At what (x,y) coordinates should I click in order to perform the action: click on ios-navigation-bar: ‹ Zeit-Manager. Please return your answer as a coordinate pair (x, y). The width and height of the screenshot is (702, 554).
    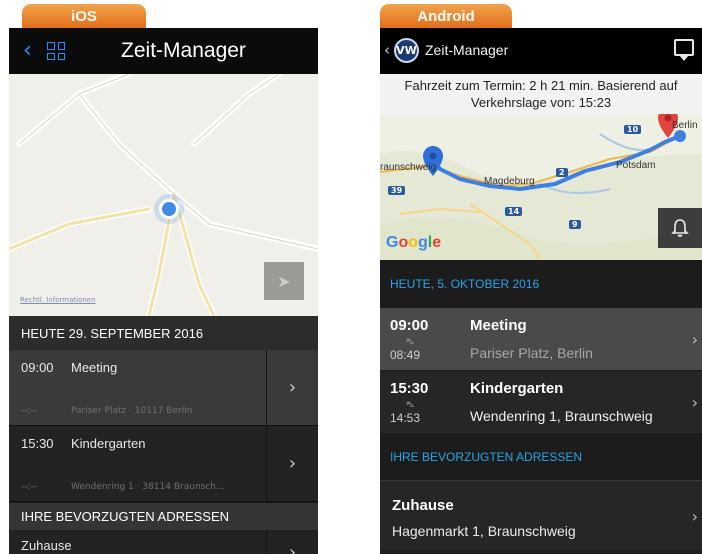
    Looking at the image, I should click on (163, 51).